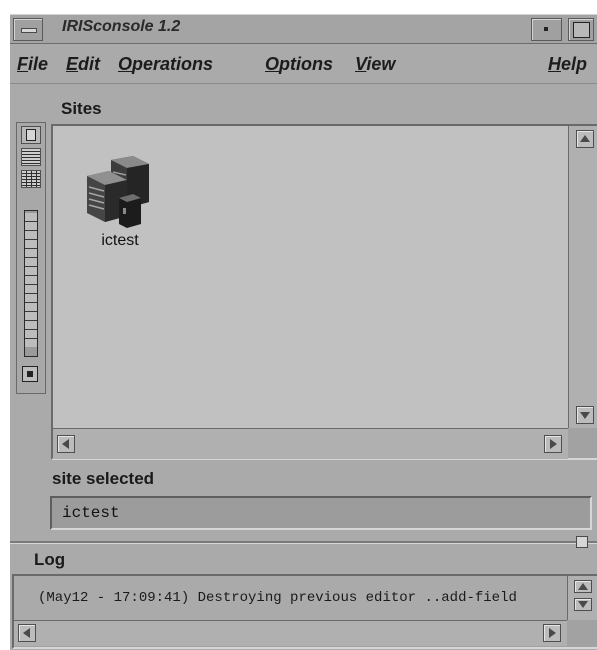 The image size is (597, 650). What do you see at coordinates (72, 64) in the screenshot?
I see `menu-edit-mnemonic: E` at bounding box center [72, 64].